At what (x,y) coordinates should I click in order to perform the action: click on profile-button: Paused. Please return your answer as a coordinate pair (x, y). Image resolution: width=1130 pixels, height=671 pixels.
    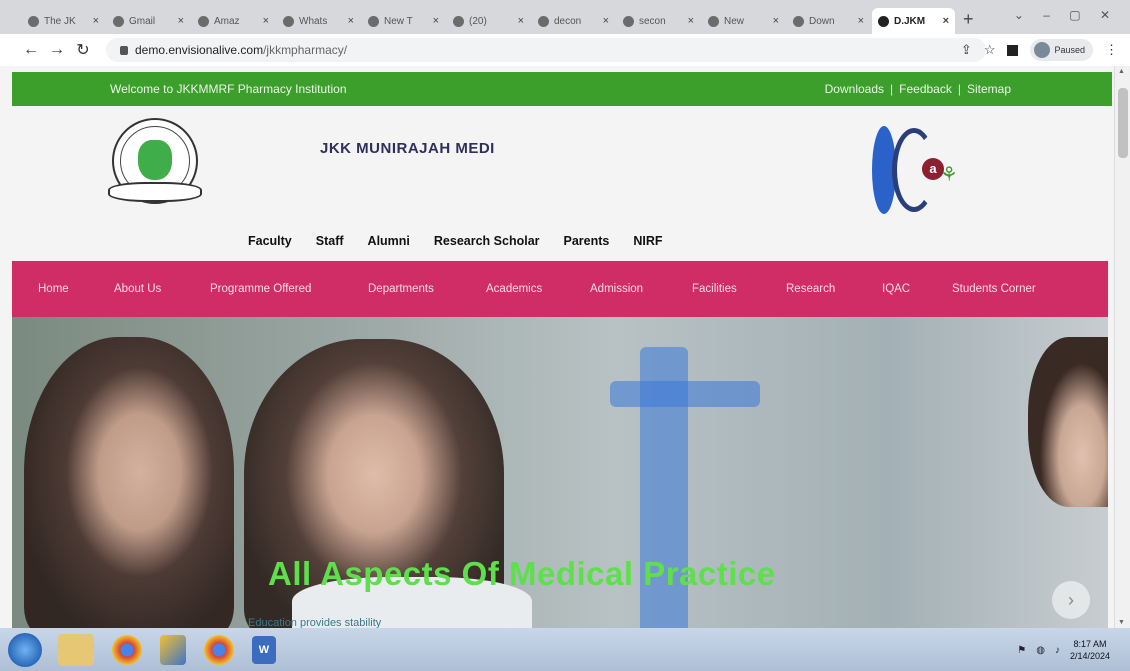
    Looking at the image, I should click on (1061, 50).